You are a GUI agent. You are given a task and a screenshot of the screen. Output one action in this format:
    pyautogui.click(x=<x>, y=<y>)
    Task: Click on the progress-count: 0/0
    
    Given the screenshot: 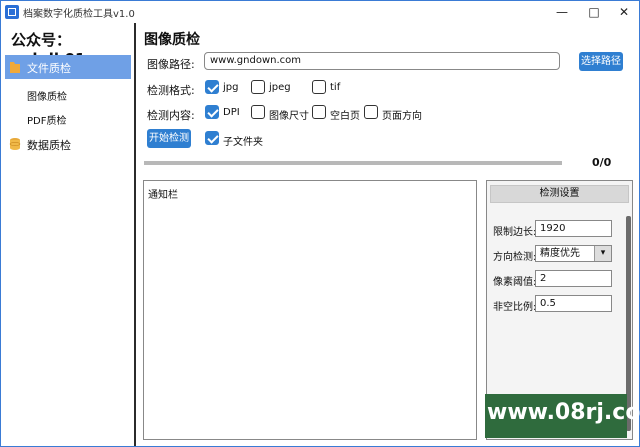 What is the action you would take?
    pyautogui.click(x=602, y=162)
    